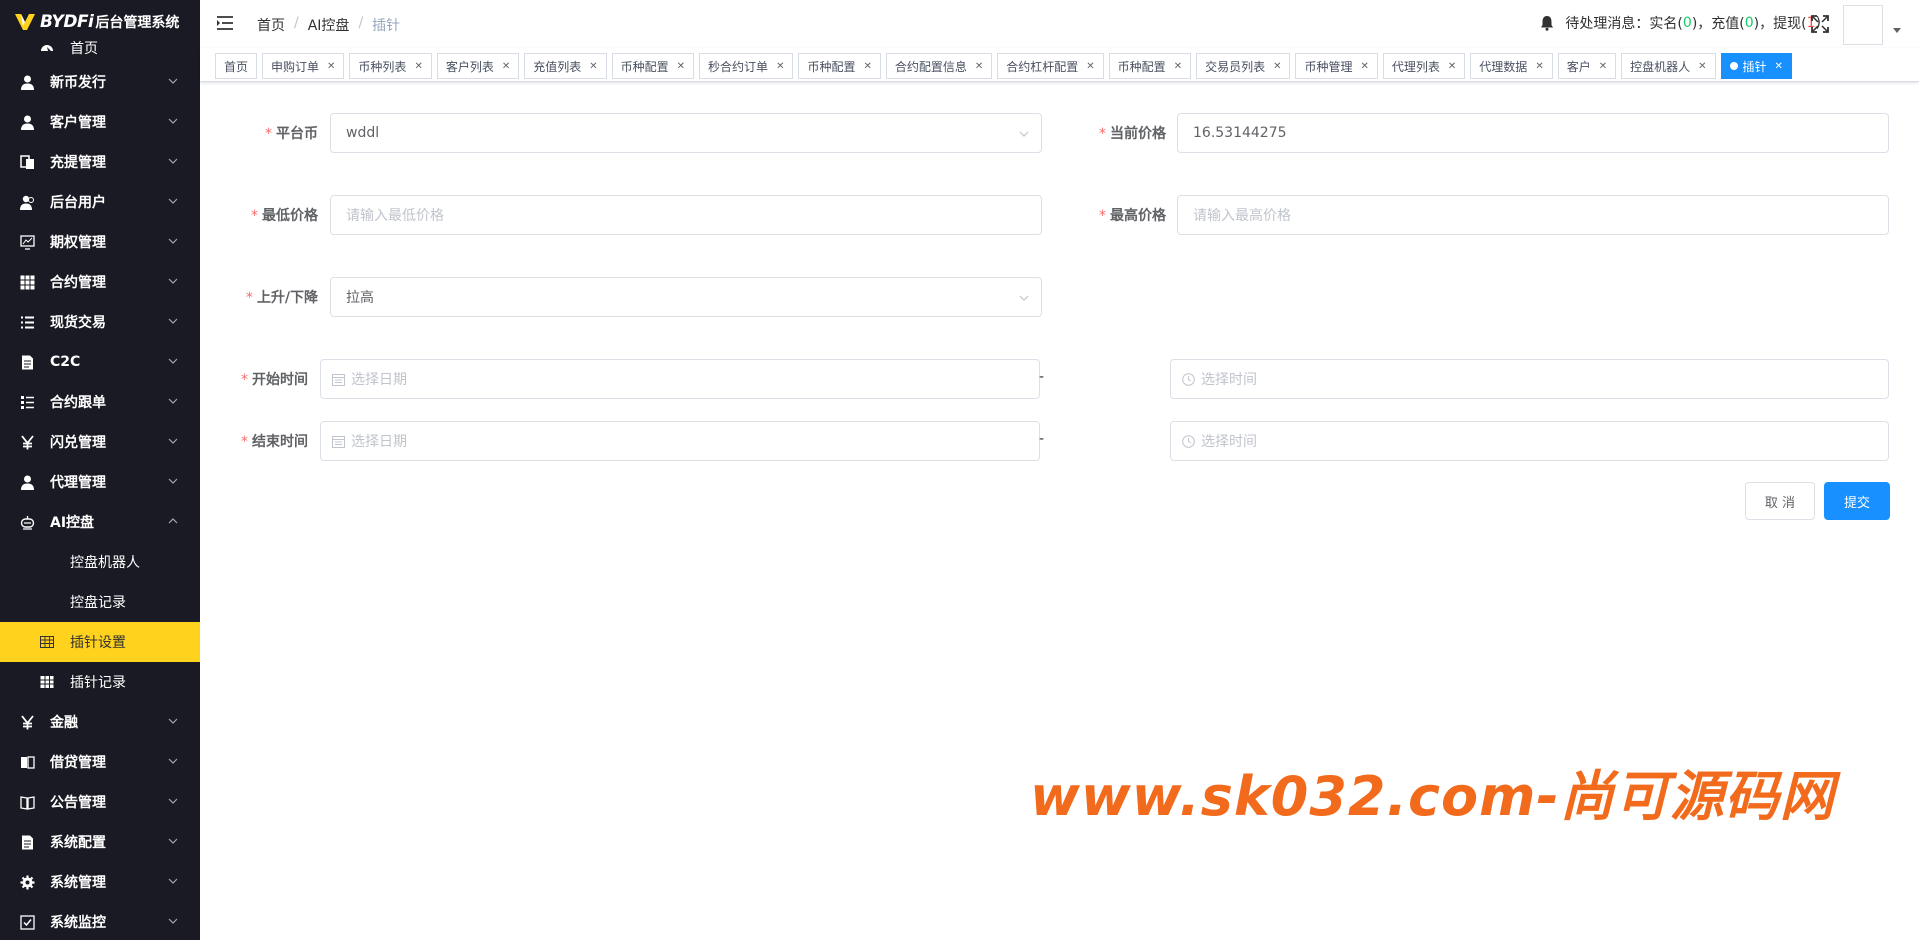  What do you see at coordinates (100, 522) in the screenshot?
I see `sidebar-item-ai-control: AI控盘` at bounding box center [100, 522].